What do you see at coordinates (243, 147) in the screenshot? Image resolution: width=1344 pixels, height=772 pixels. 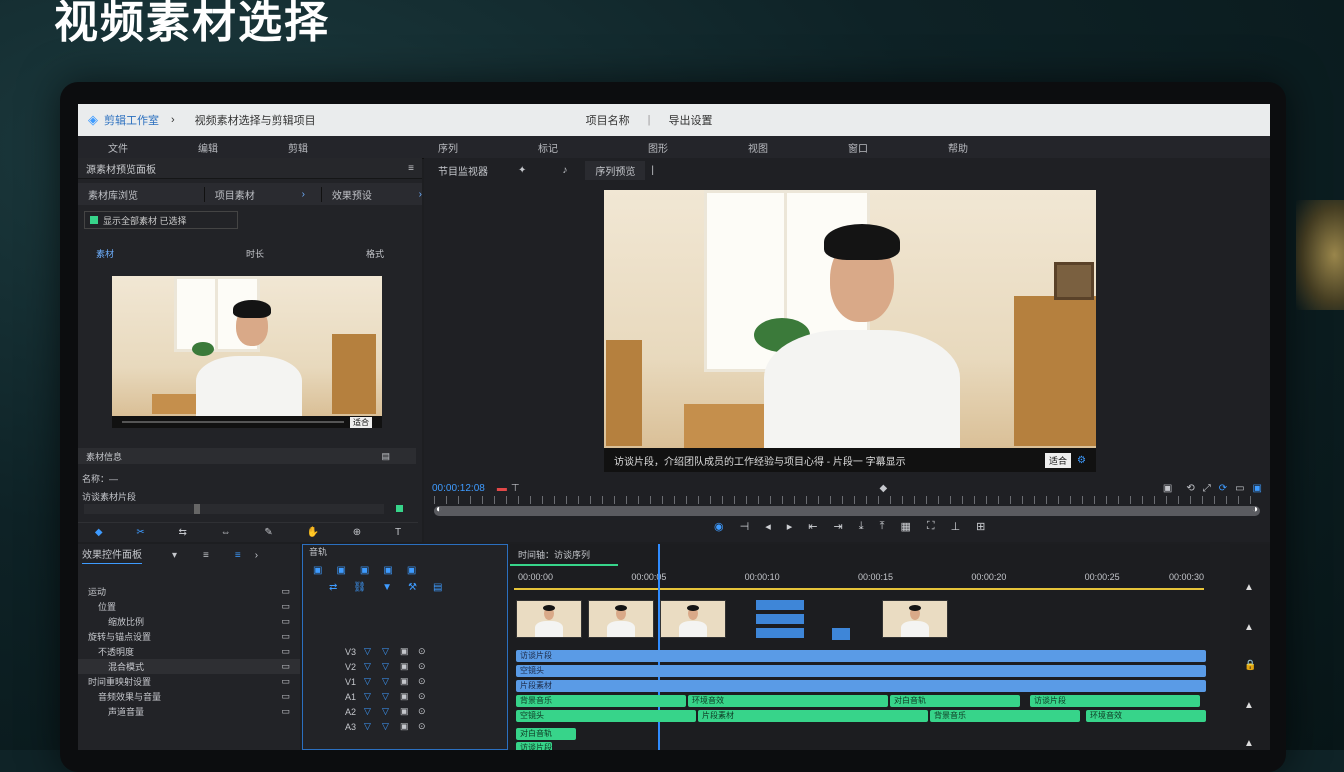 I see `menu-edit: 编辑` at bounding box center [243, 147].